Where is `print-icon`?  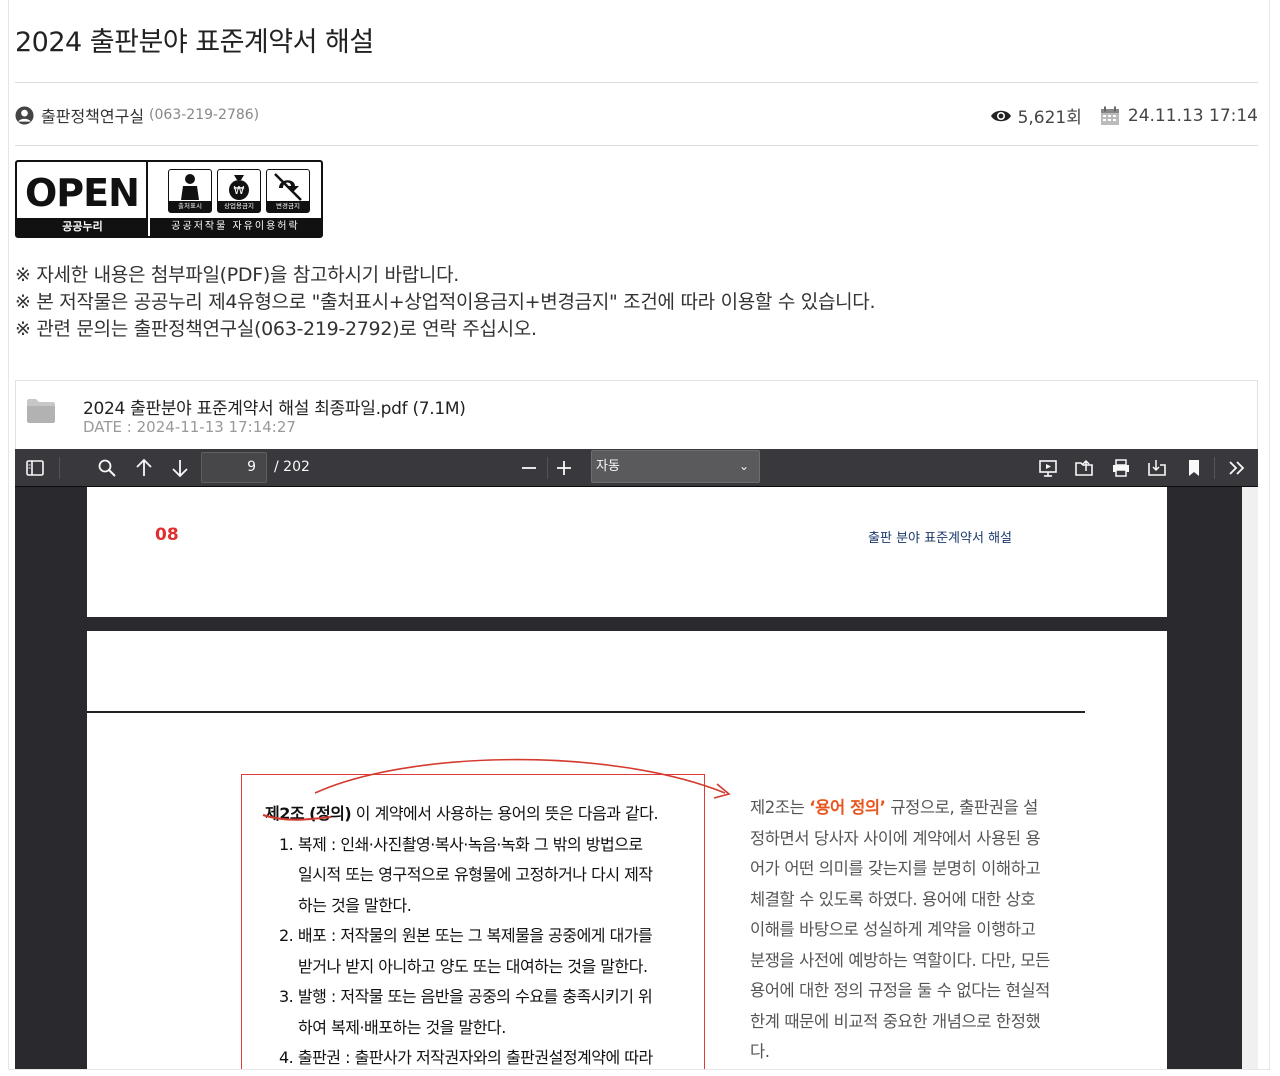 print-icon is located at coordinates (1121, 468).